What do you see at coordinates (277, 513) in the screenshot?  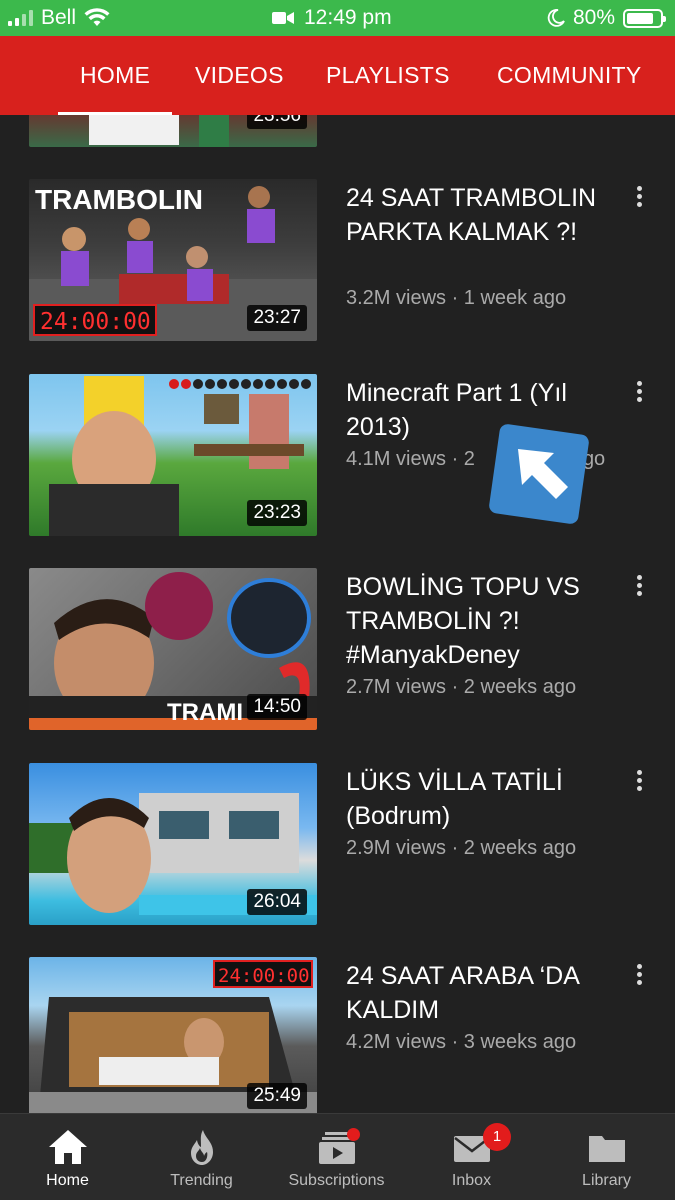 I see `video-duration: 23:23` at bounding box center [277, 513].